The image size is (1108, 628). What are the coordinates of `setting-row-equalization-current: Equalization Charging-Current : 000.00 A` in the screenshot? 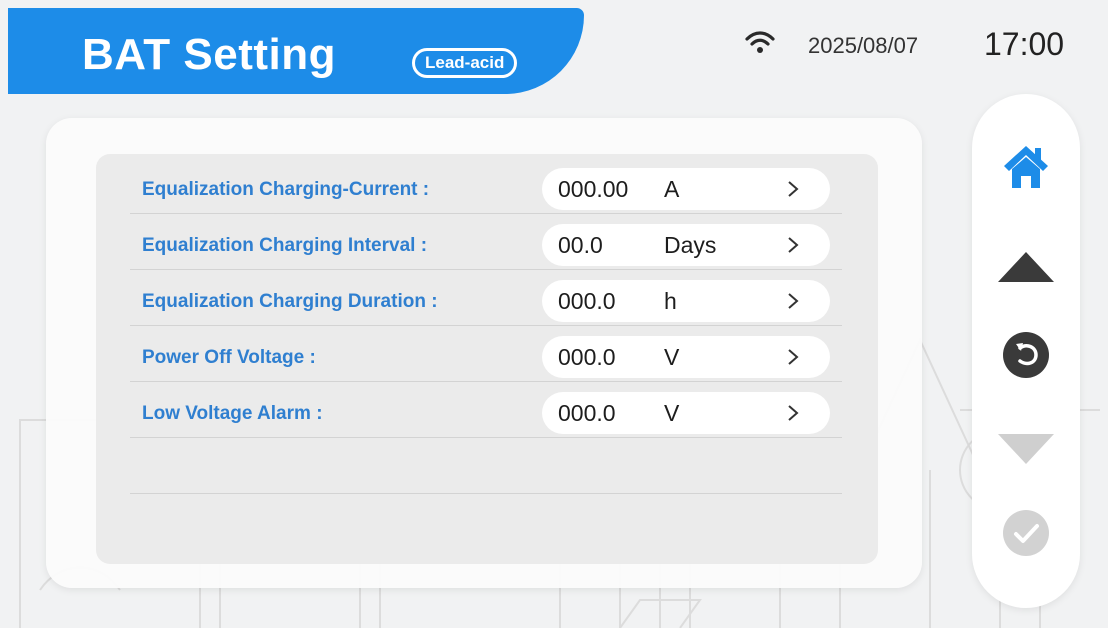 It's located at (487, 190).